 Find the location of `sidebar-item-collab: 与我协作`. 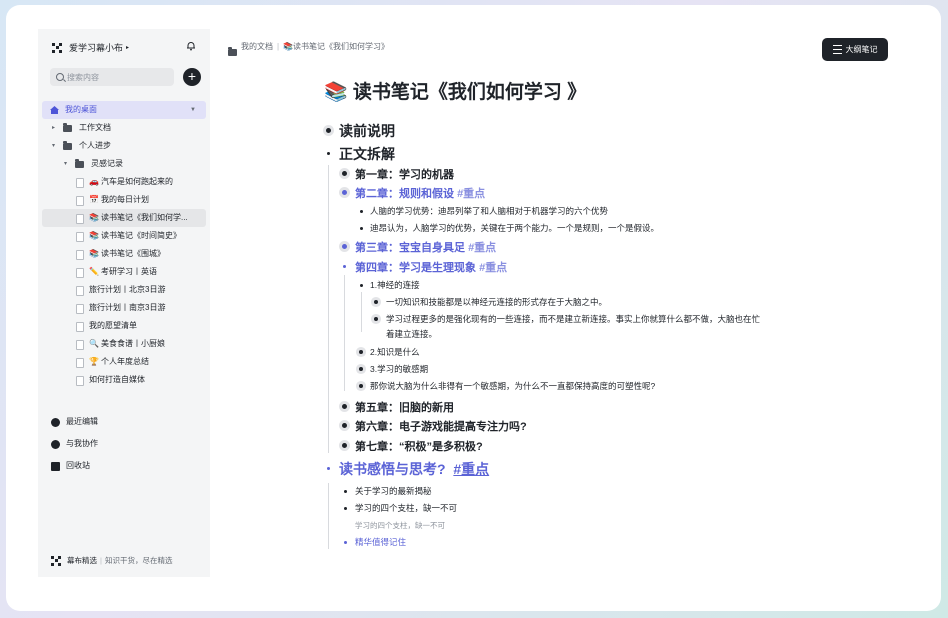

sidebar-item-collab: 与我协作 is located at coordinates (74, 444).